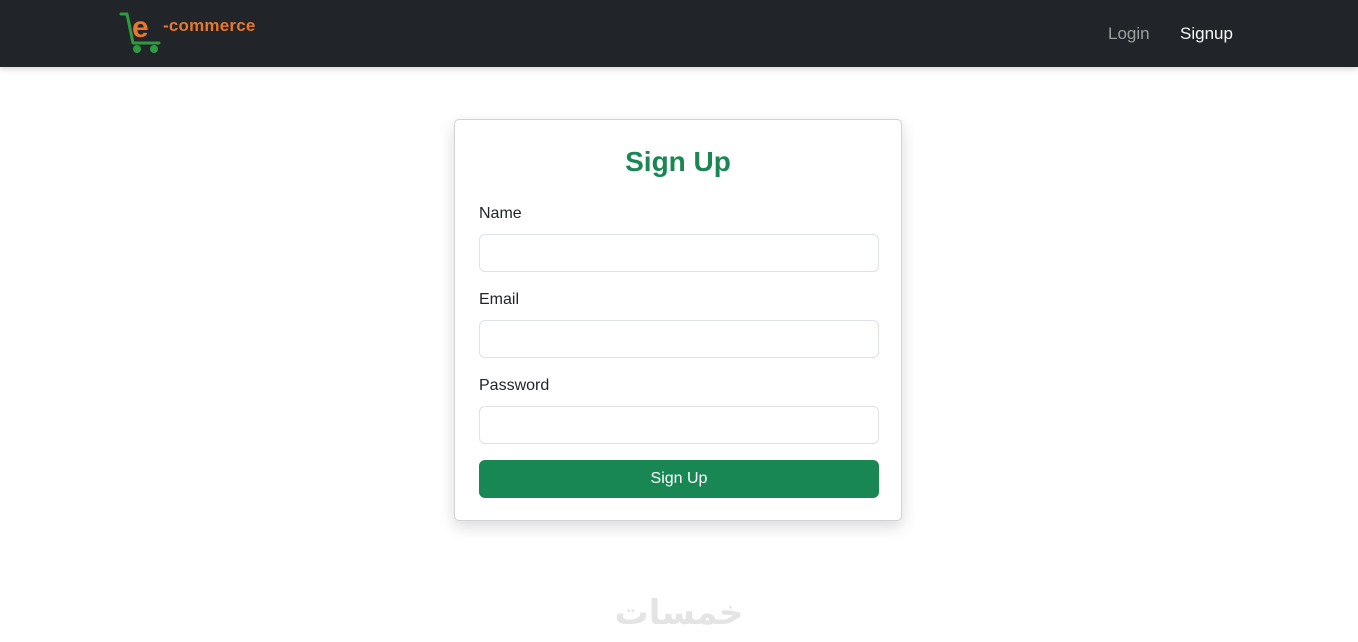 The height and width of the screenshot is (642, 1358). Describe the element at coordinates (679, 33) in the screenshot. I see `top-navbar: e -commerce Login Signup` at that location.